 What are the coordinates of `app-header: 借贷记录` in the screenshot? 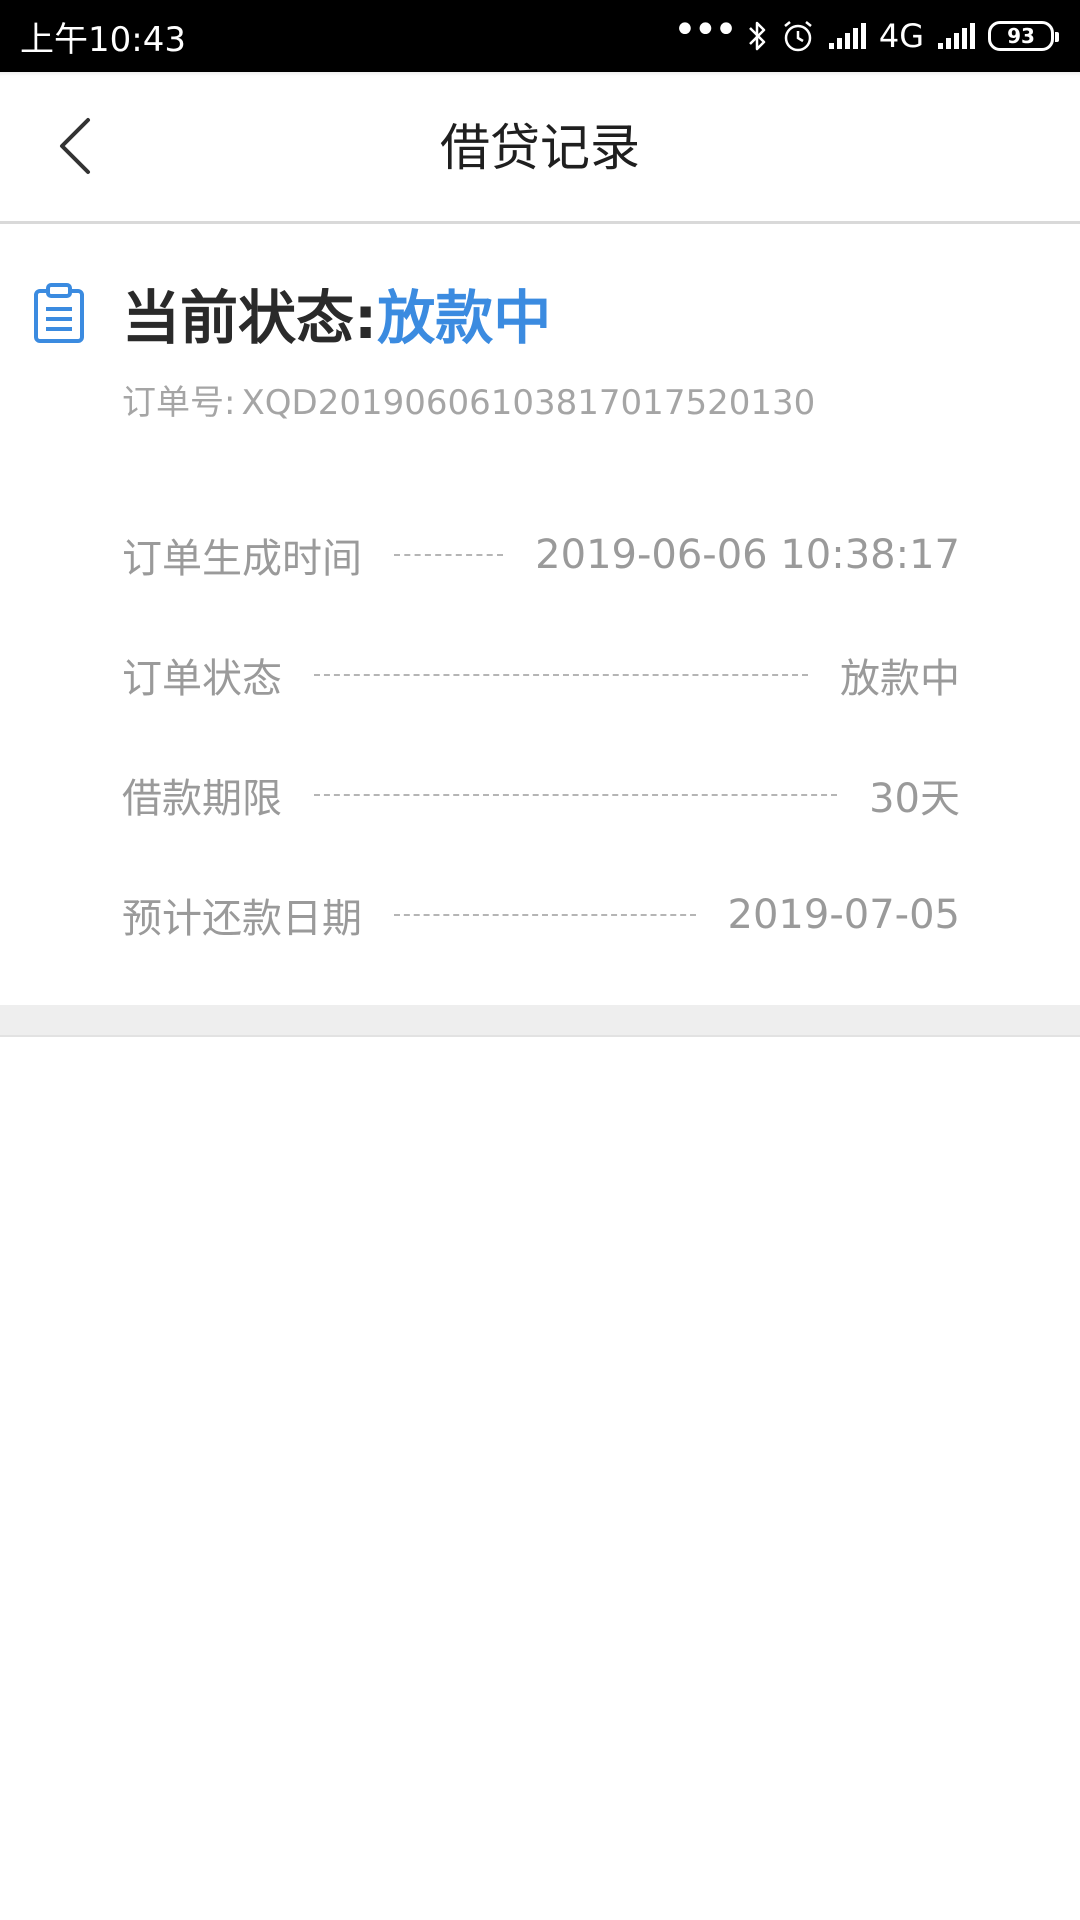 It's located at (540, 148).